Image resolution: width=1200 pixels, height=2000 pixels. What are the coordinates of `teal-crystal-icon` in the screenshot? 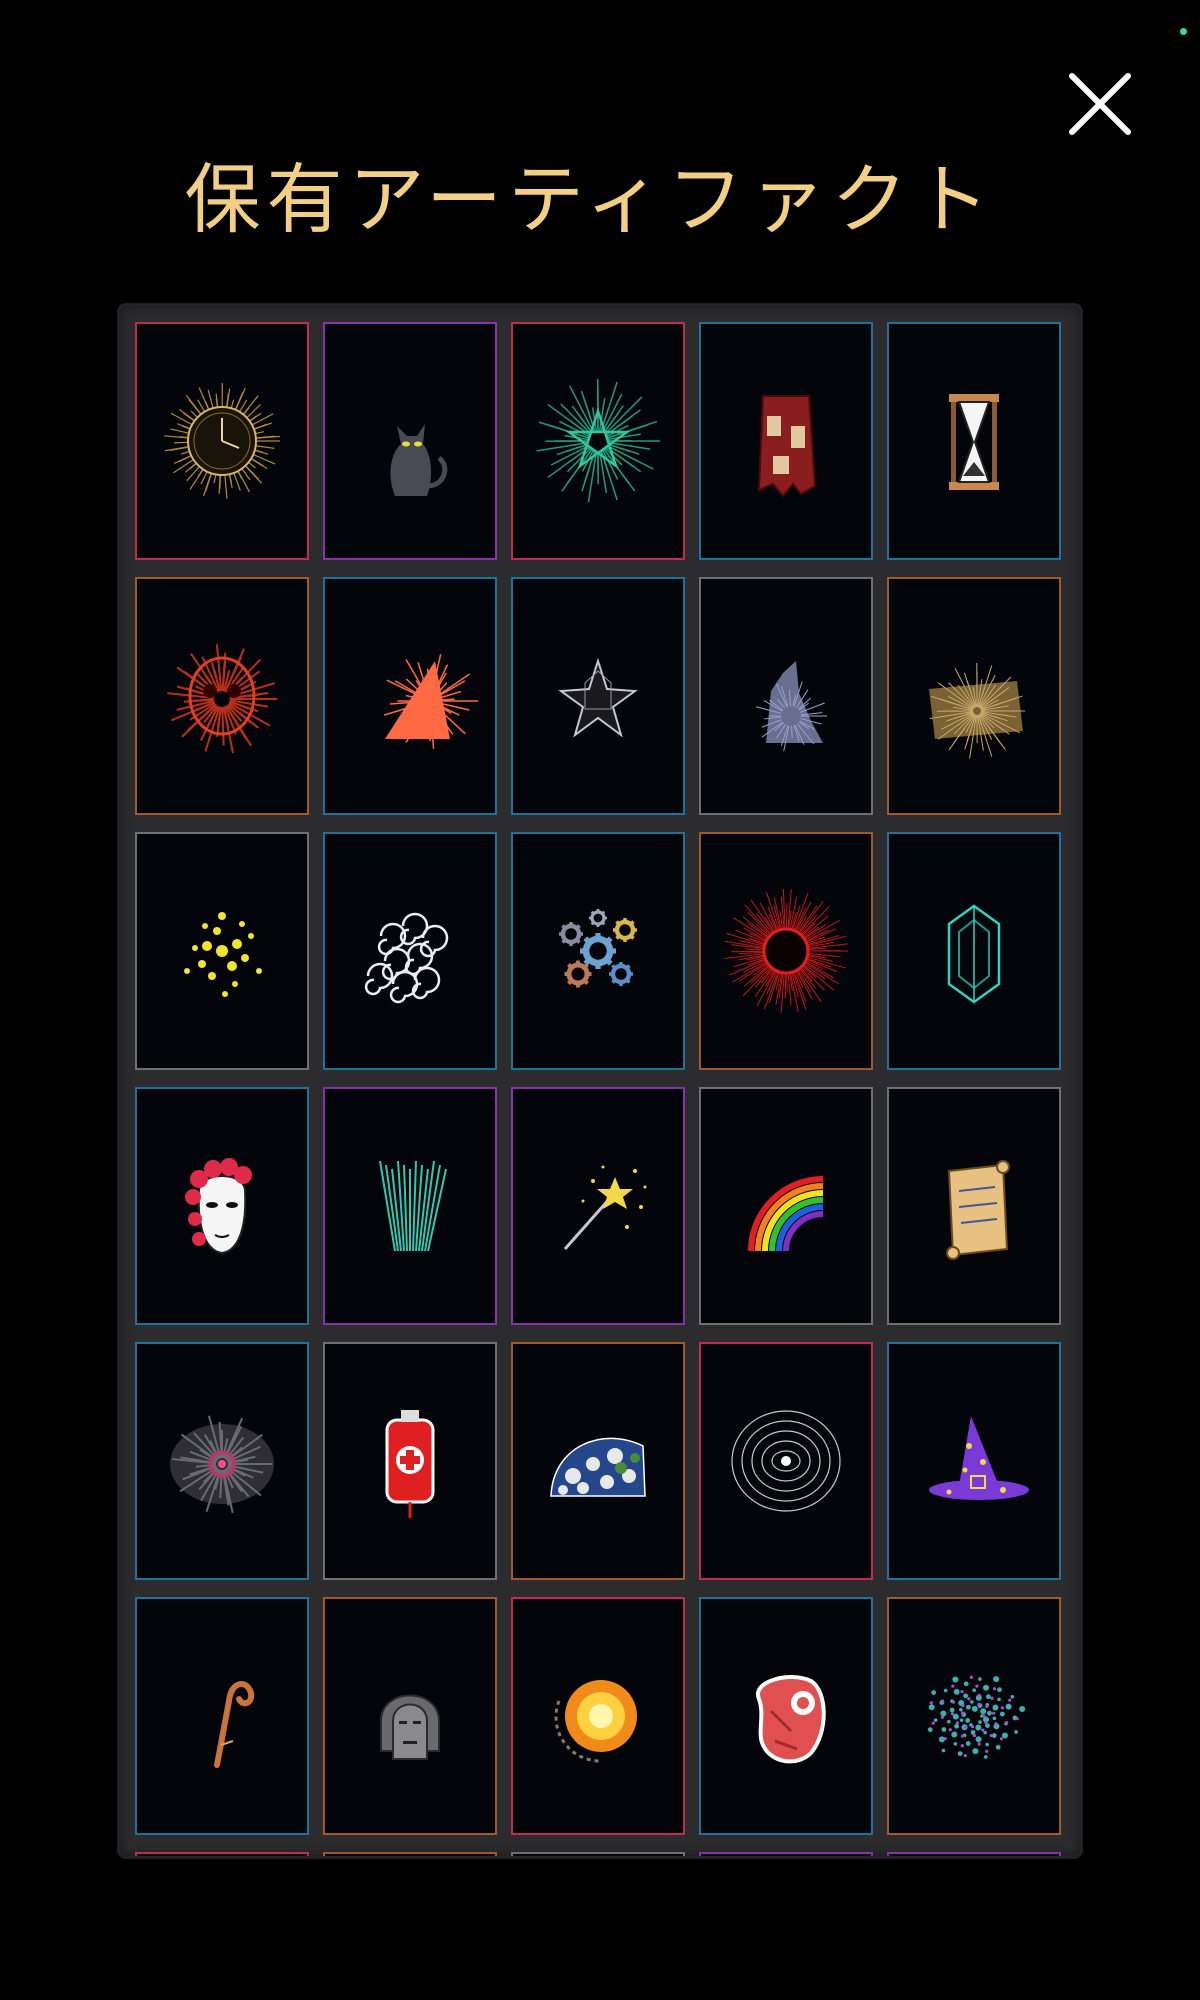 It's located at (974, 954).